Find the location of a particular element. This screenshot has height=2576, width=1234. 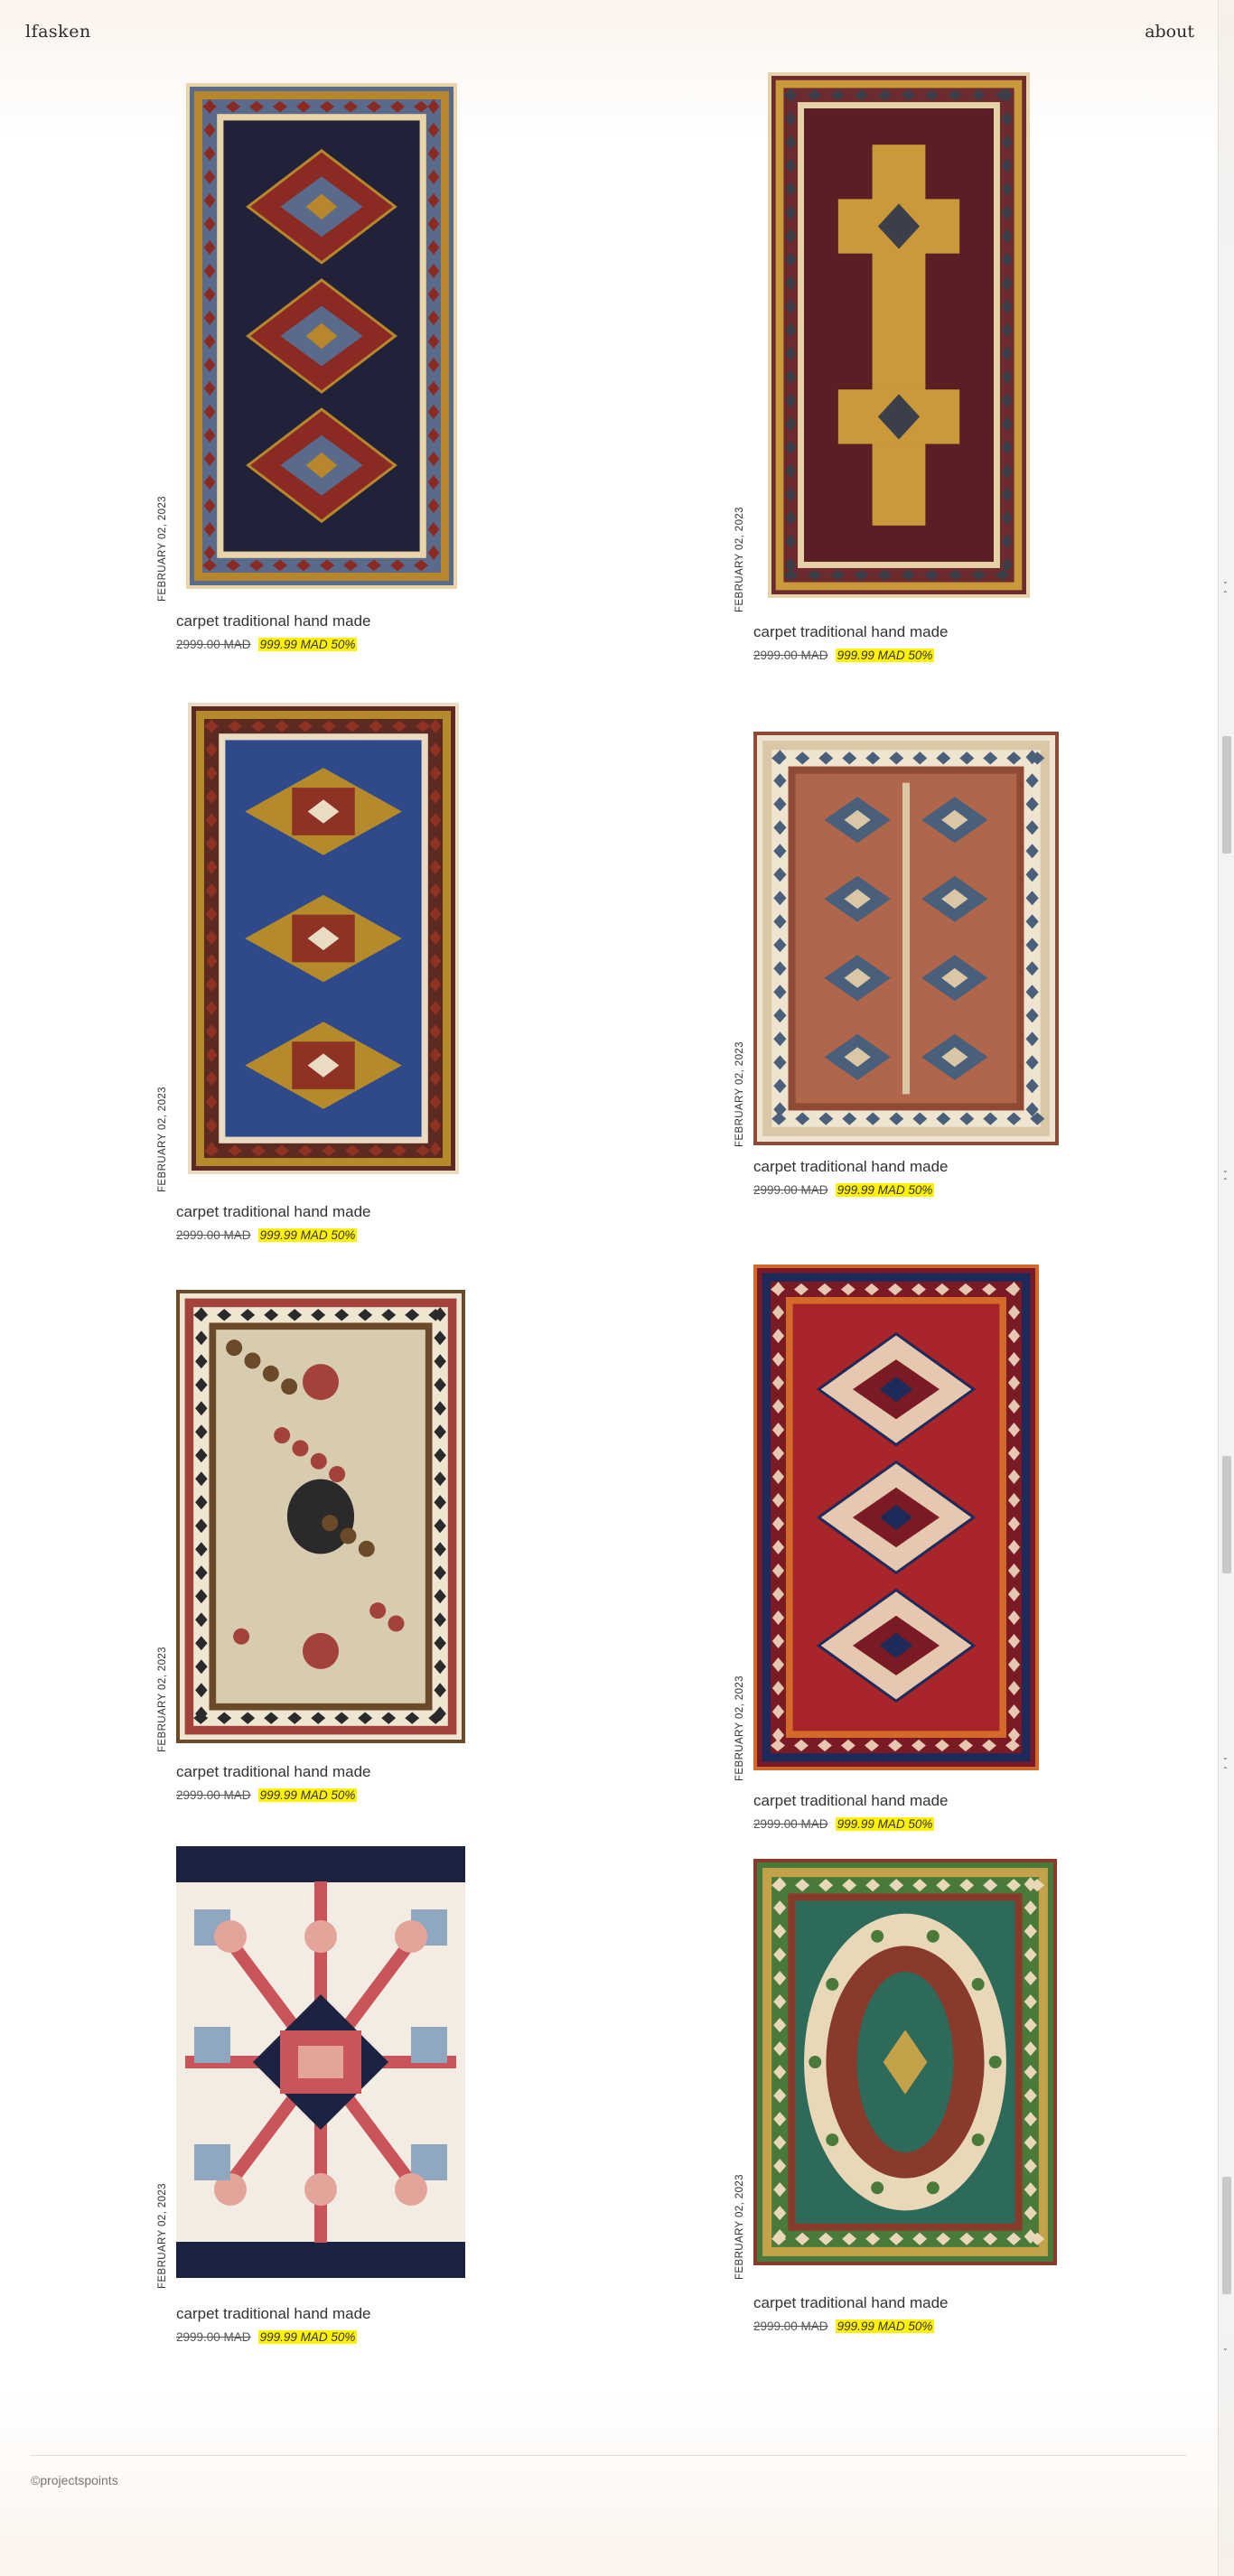

page-bottom-gradient is located at coordinates (609, 2485).